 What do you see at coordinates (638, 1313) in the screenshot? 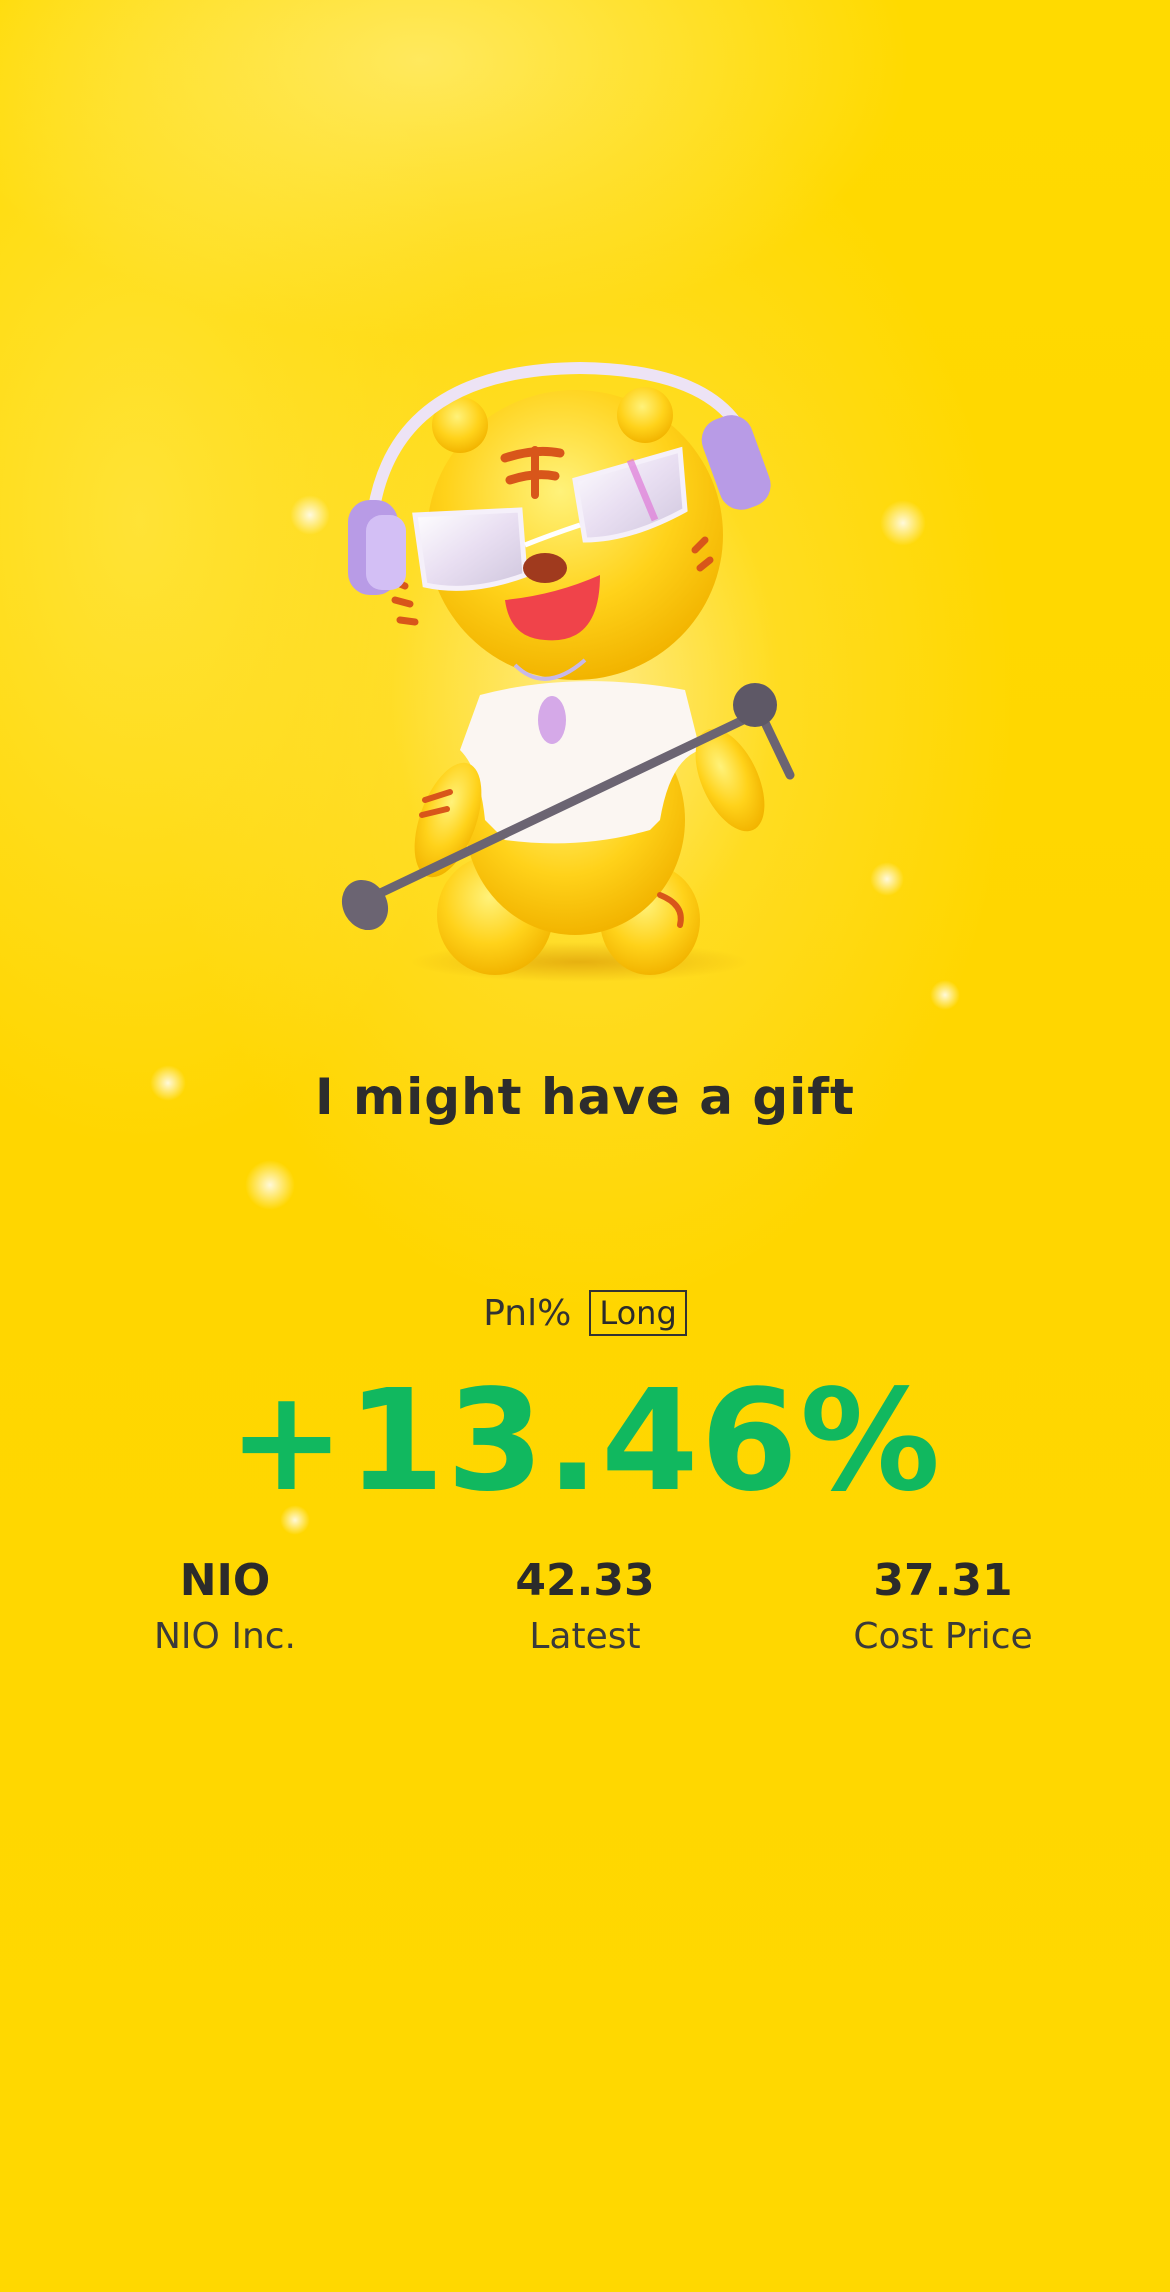
I see `position-type-badge: Long` at bounding box center [638, 1313].